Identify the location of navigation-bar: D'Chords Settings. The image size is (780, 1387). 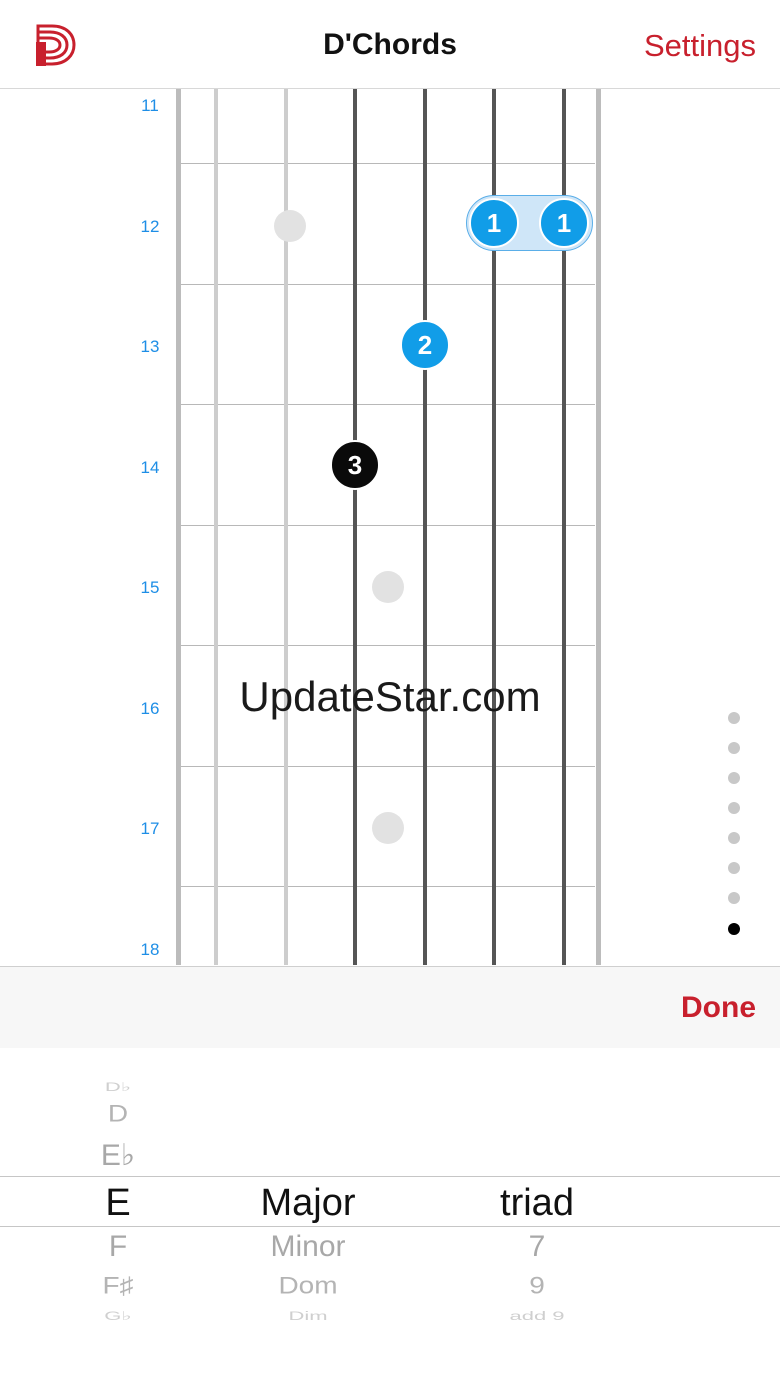
(390, 44).